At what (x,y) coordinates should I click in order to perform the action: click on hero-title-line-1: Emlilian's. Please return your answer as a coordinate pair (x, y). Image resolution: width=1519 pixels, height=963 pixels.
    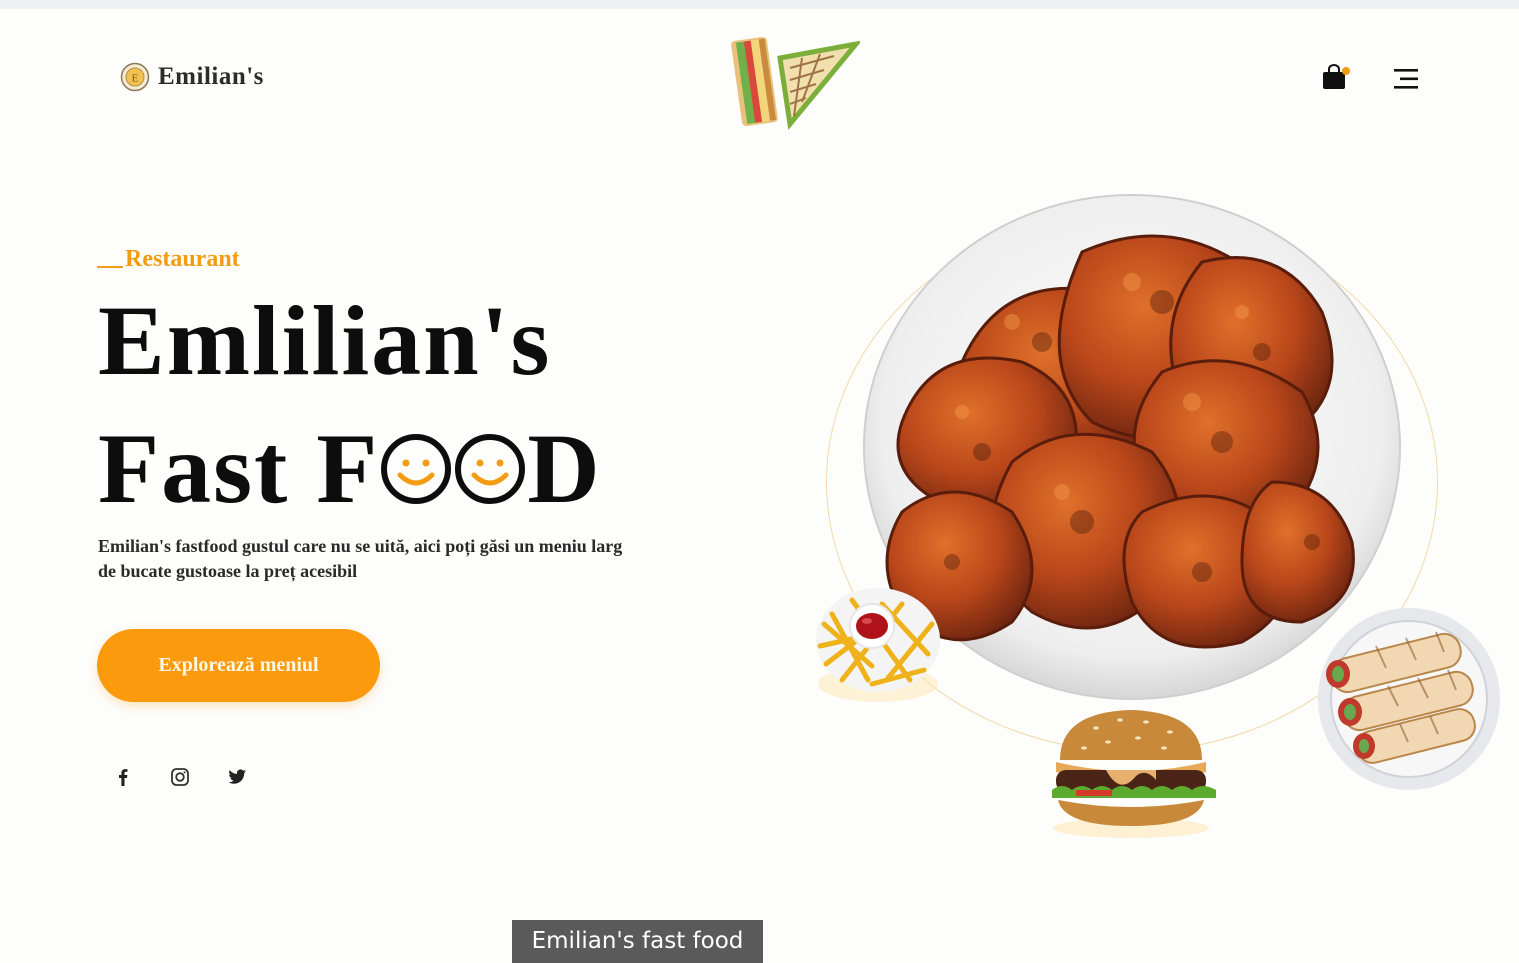
    Looking at the image, I should click on (325, 340).